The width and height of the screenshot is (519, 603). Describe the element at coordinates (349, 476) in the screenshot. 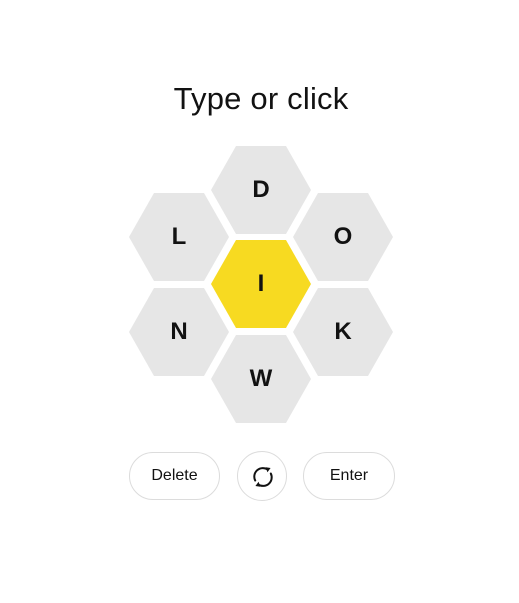

I see `enter-button: Enter` at that location.